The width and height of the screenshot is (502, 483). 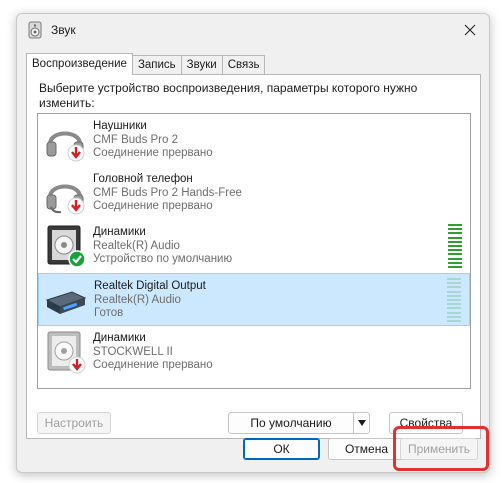 I want to click on digital-output-icon, so click(x=66, y=302).